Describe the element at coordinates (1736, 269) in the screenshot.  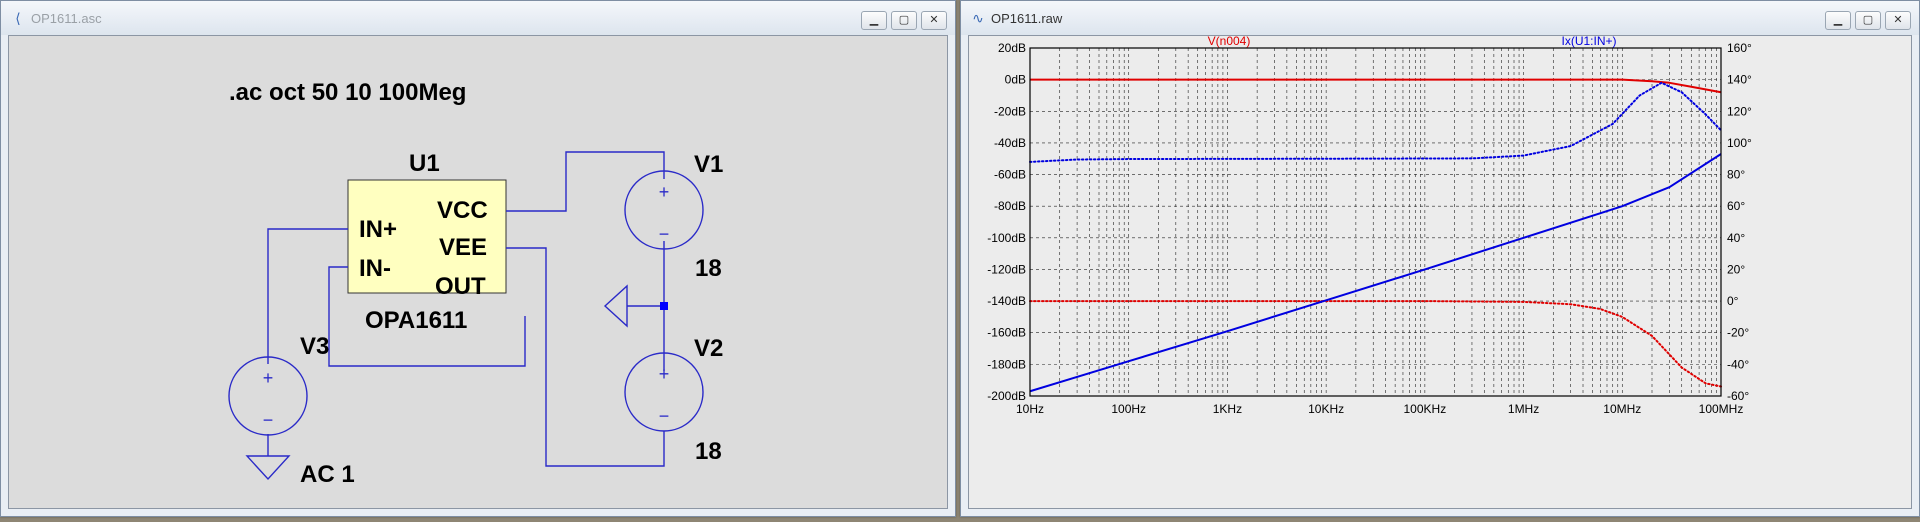
I see `right-tick-label: 20°` at that location.